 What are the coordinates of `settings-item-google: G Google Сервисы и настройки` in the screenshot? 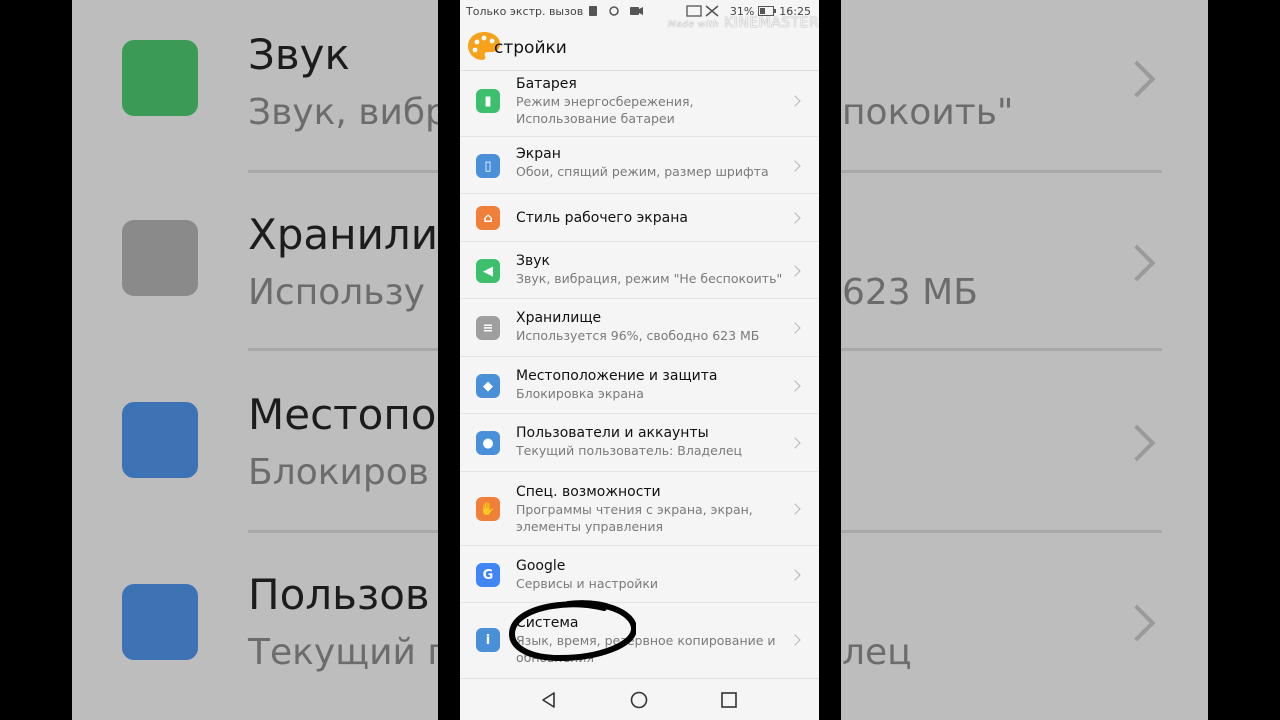 It's located at (639, 574).